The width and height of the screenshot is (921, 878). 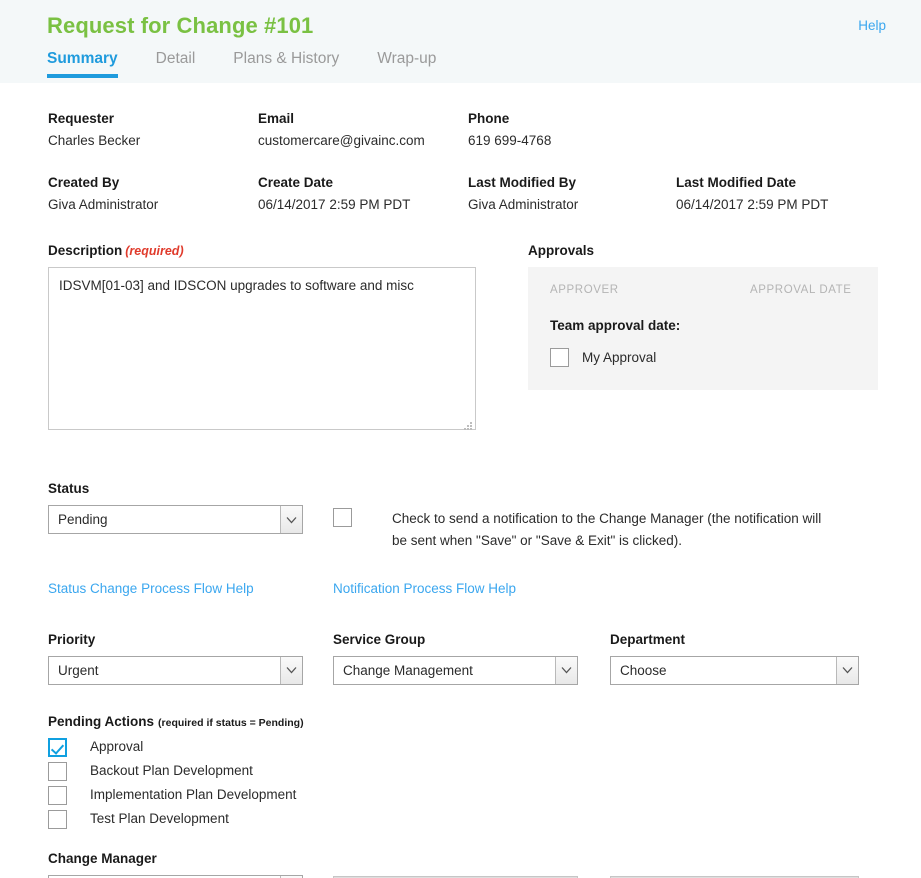 I want to click on service-group-column: Service Group Change Management, so click(x=471, y=658).